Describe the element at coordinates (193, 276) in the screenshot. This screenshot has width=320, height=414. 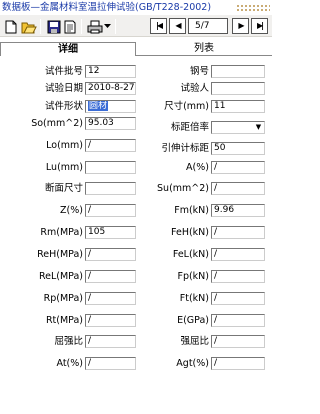
I see `label-fp: Fp(kN)` at that location.